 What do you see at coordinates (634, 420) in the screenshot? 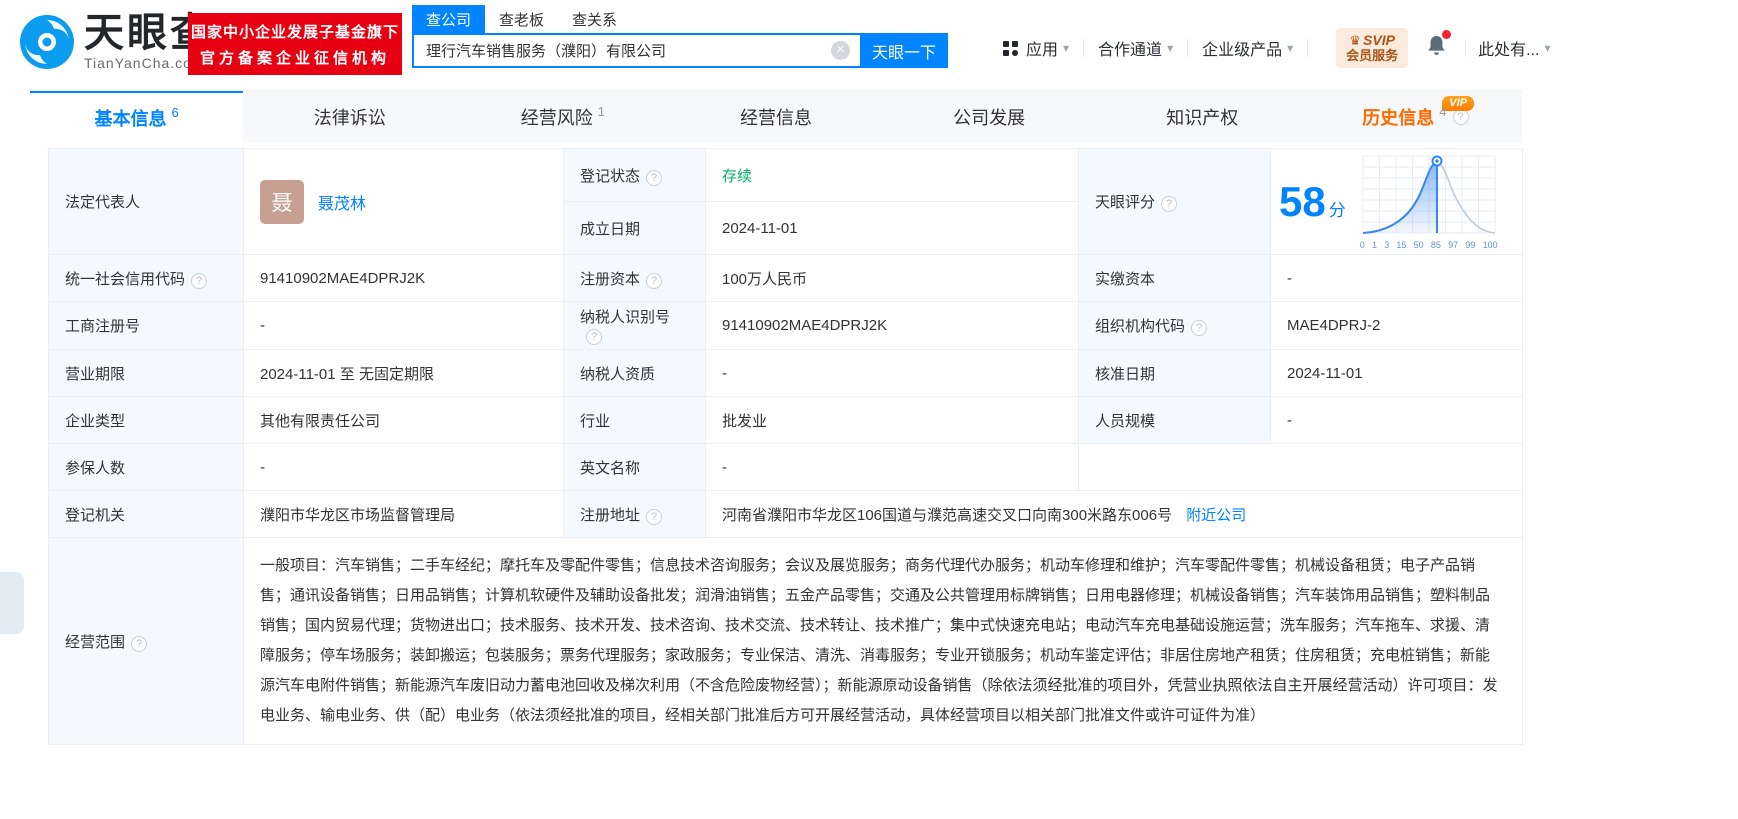
I see `industry-label: 行业` at bounding box center [634, 420].